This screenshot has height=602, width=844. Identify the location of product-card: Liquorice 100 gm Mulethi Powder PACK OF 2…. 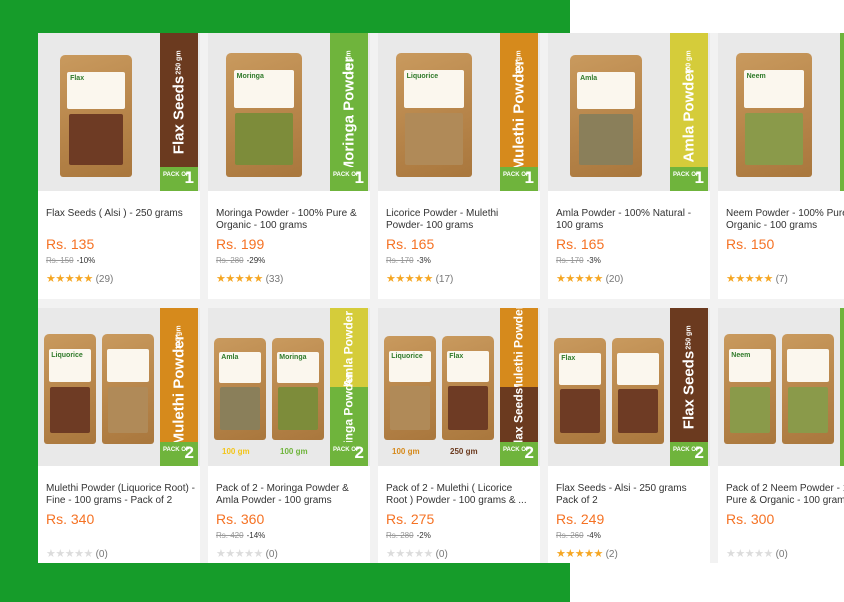
(119, 435).